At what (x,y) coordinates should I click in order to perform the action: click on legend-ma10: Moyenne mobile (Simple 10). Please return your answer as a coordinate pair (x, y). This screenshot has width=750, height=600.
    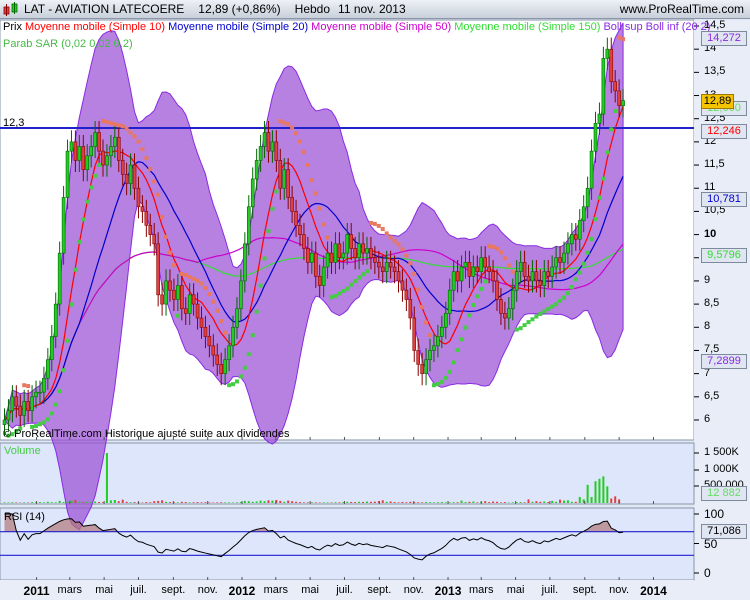
    Looking at the image, I should click on (95, 27).